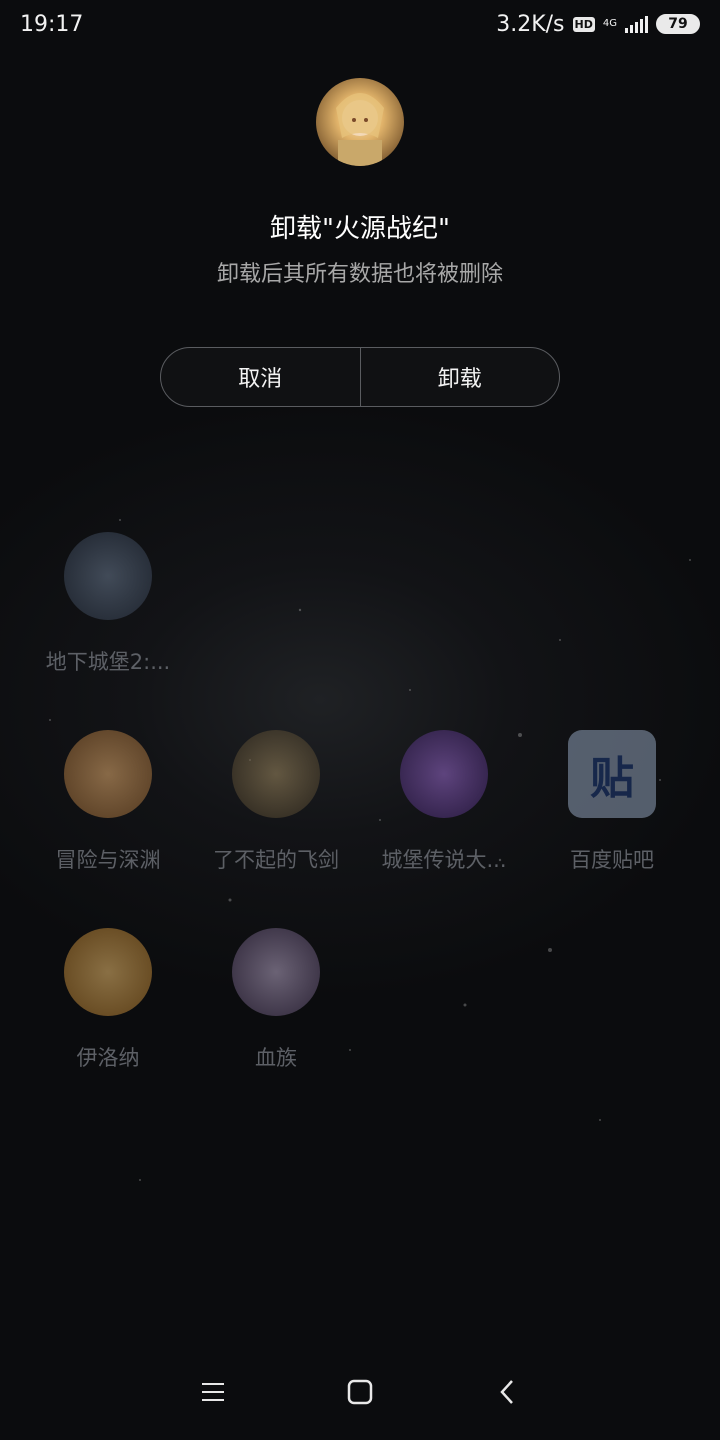 This screenshot has height=1440, width=720. I want to click on network-speed: 3.2K/s, so click(530, 24).